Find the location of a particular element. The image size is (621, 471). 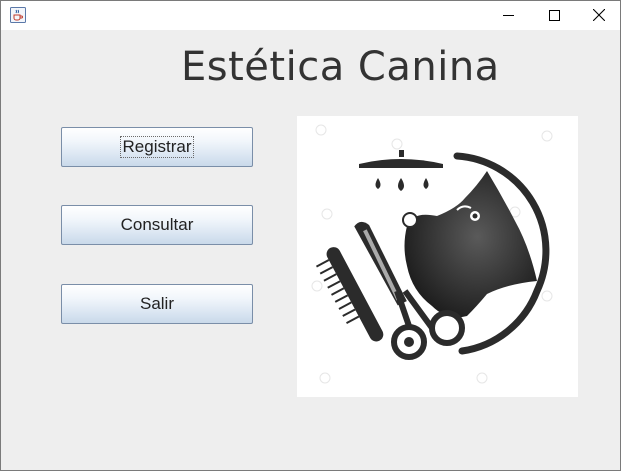

close-icon is located at coordinates (599, 15).